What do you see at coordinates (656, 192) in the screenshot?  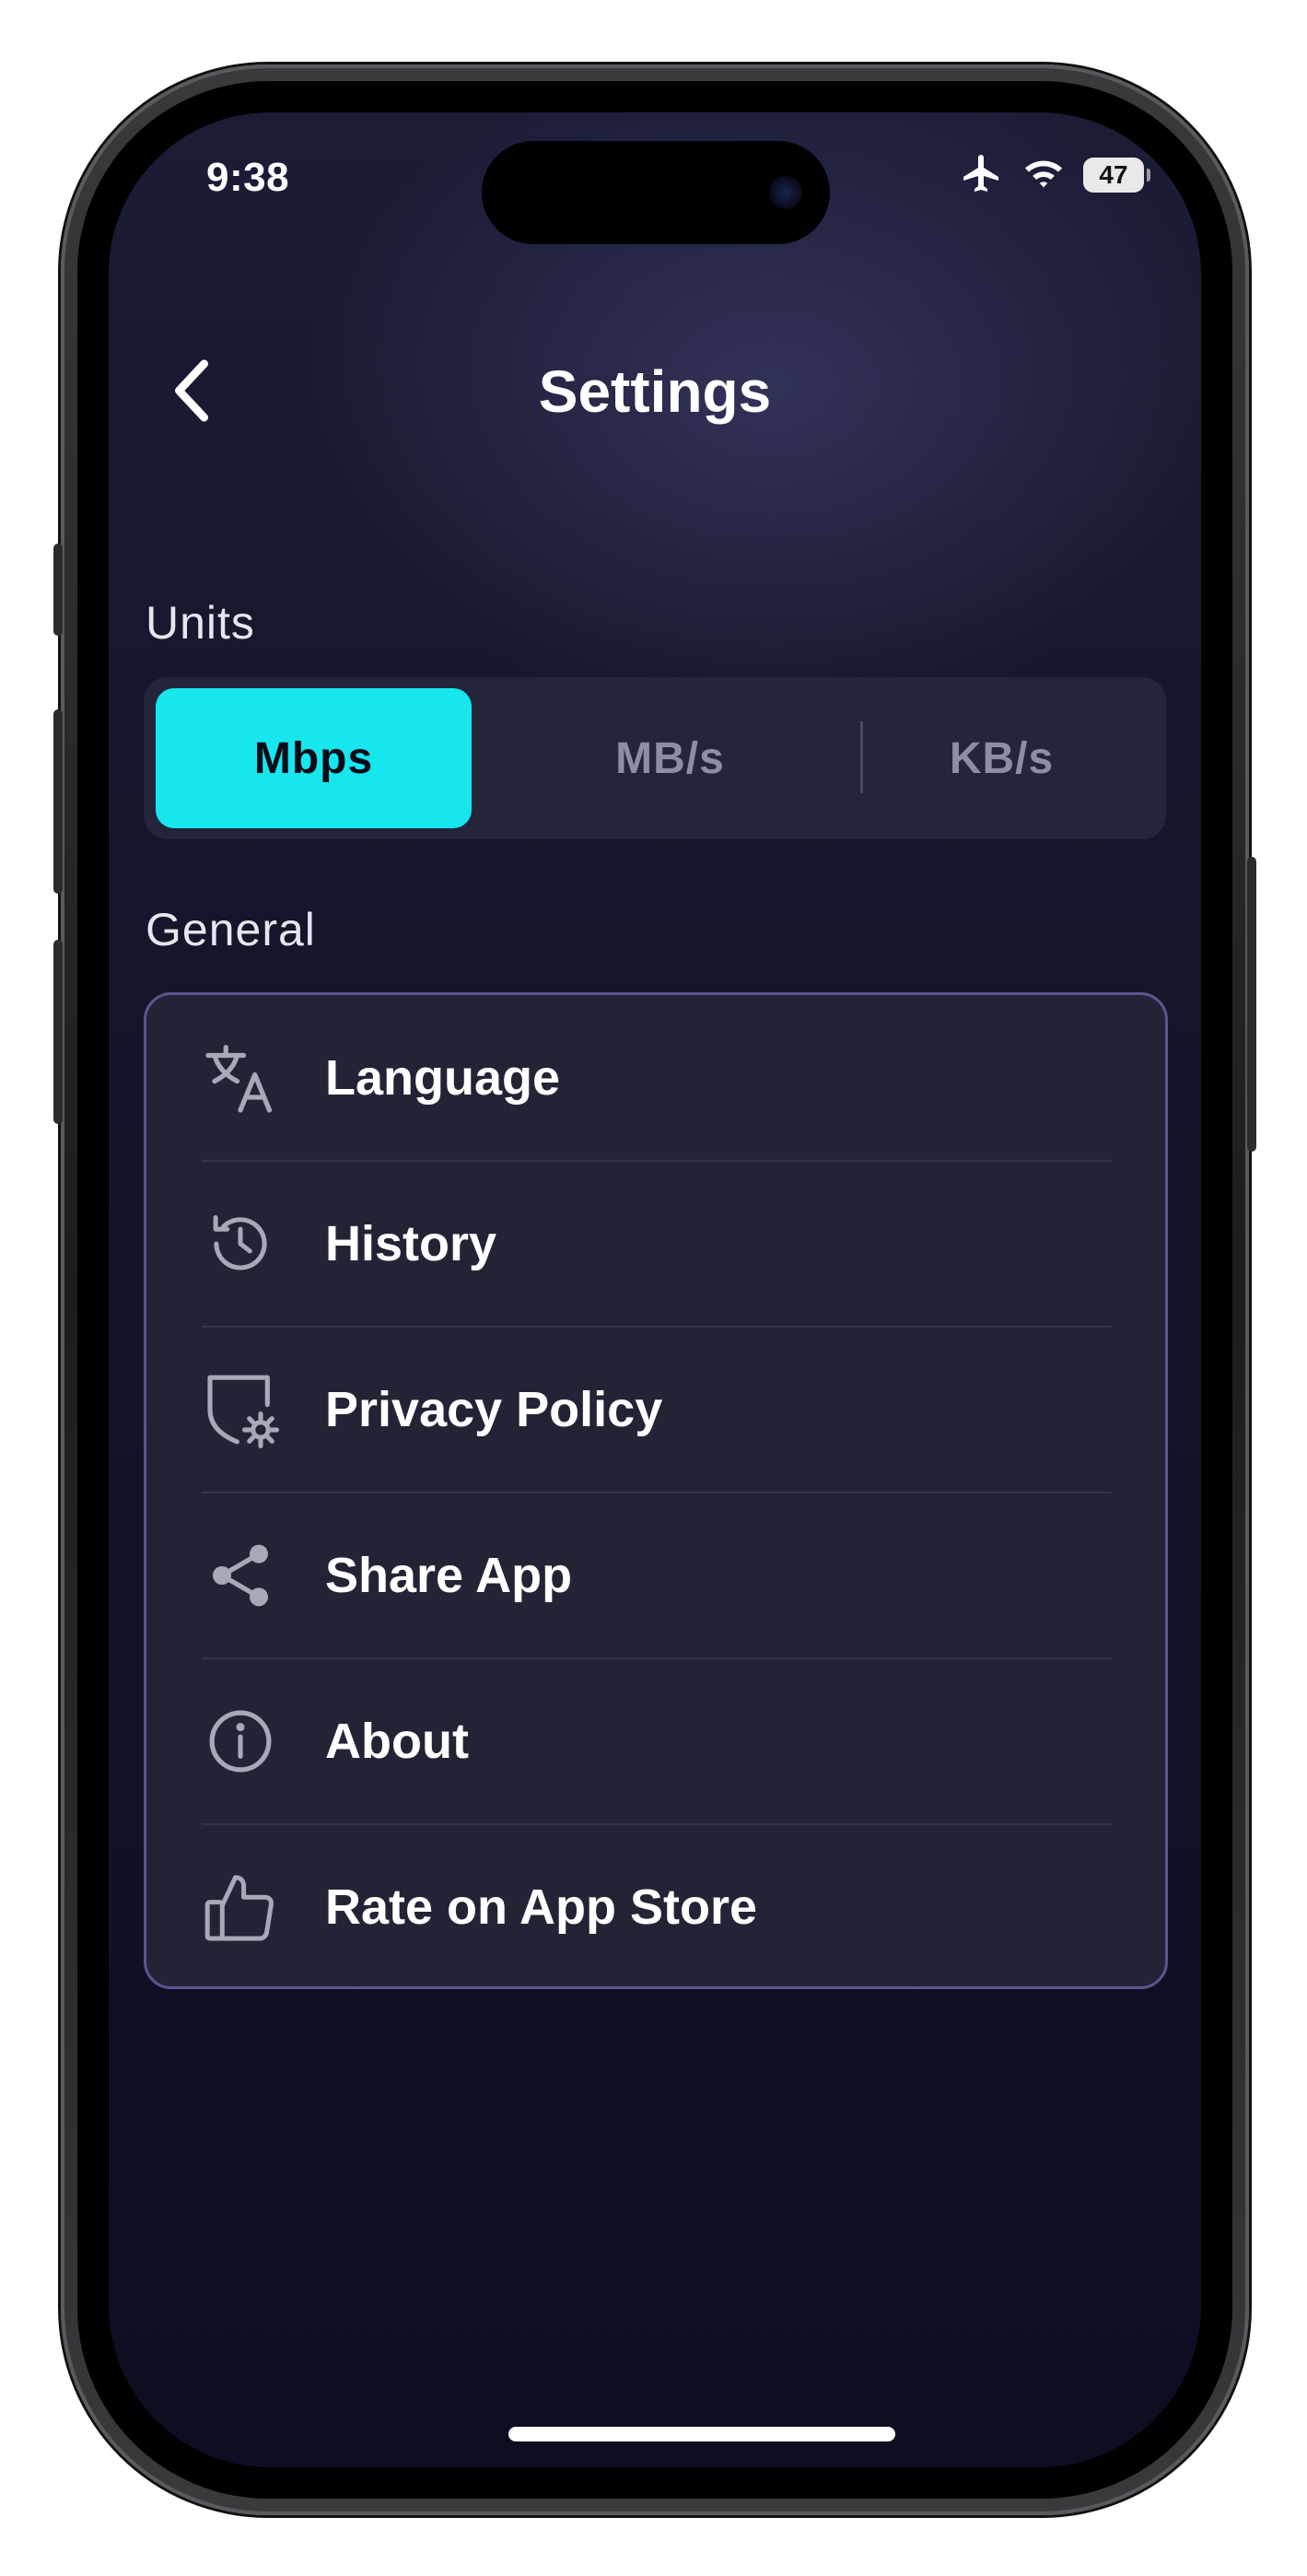 I see `dynamic-island` at bounding box center [656, 192].